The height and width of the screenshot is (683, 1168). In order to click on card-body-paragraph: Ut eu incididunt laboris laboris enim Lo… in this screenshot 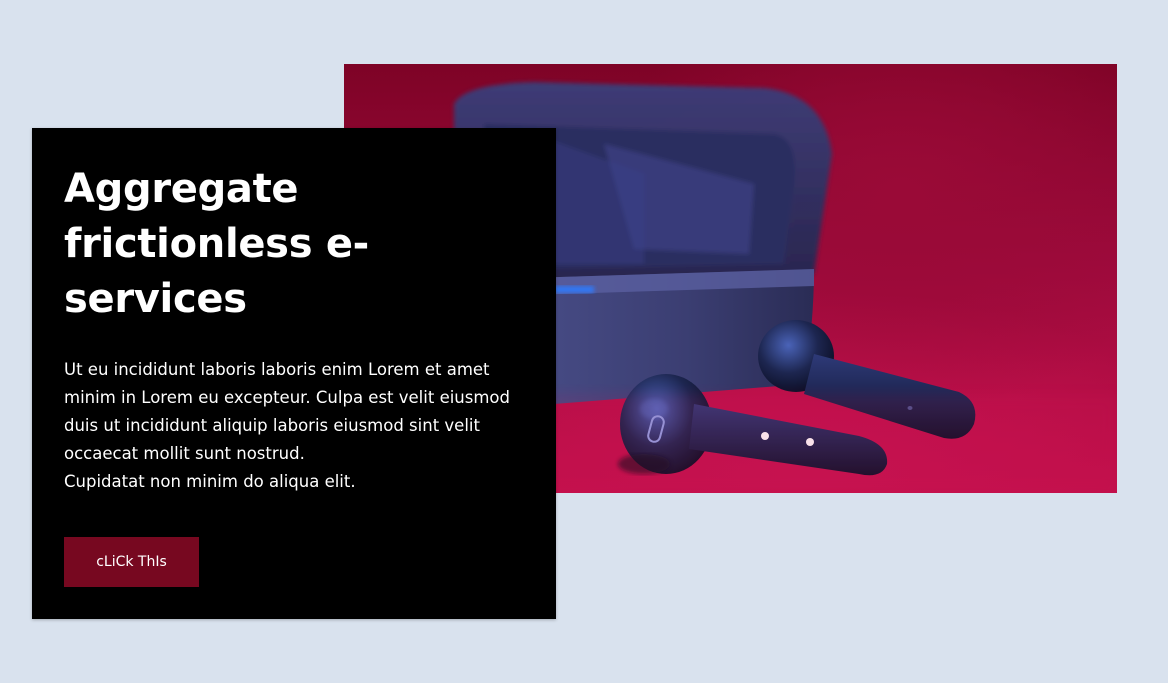, I will do `click(287, 411)`.